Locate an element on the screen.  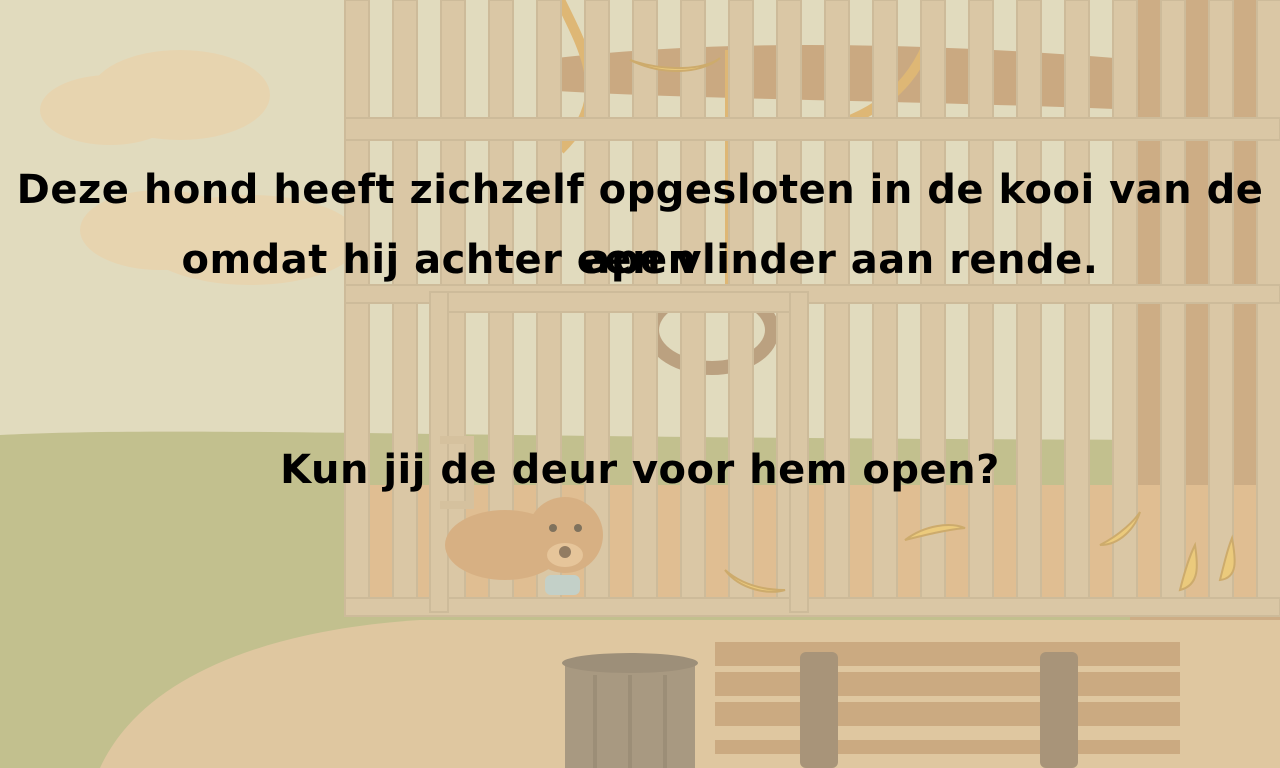
story-line-2: omdat hij achter een vlinder aan rende. is located at coordinates (640, 260).